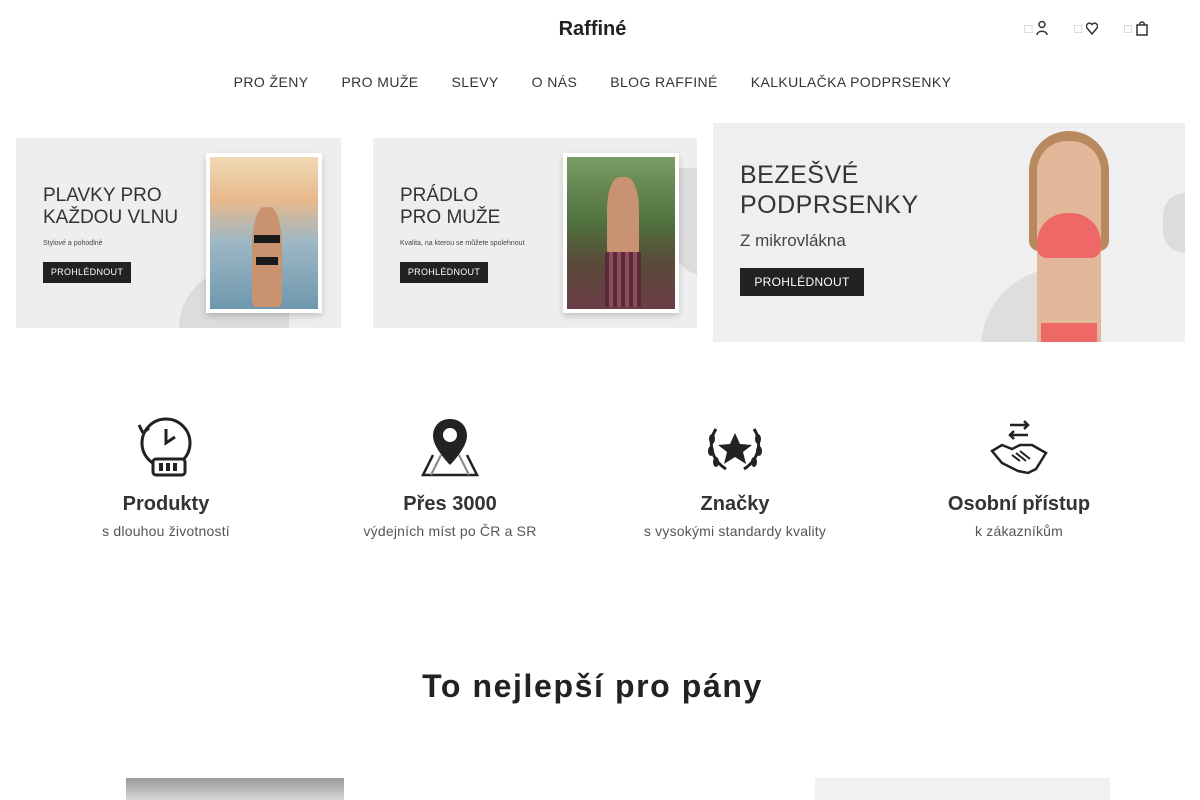 The width and height of the screenshot is (1200, 800). What do you see at coordinates (164, 447) in the screenshot?
I see `durability-clock-icon` at bounding box center [164, 447].